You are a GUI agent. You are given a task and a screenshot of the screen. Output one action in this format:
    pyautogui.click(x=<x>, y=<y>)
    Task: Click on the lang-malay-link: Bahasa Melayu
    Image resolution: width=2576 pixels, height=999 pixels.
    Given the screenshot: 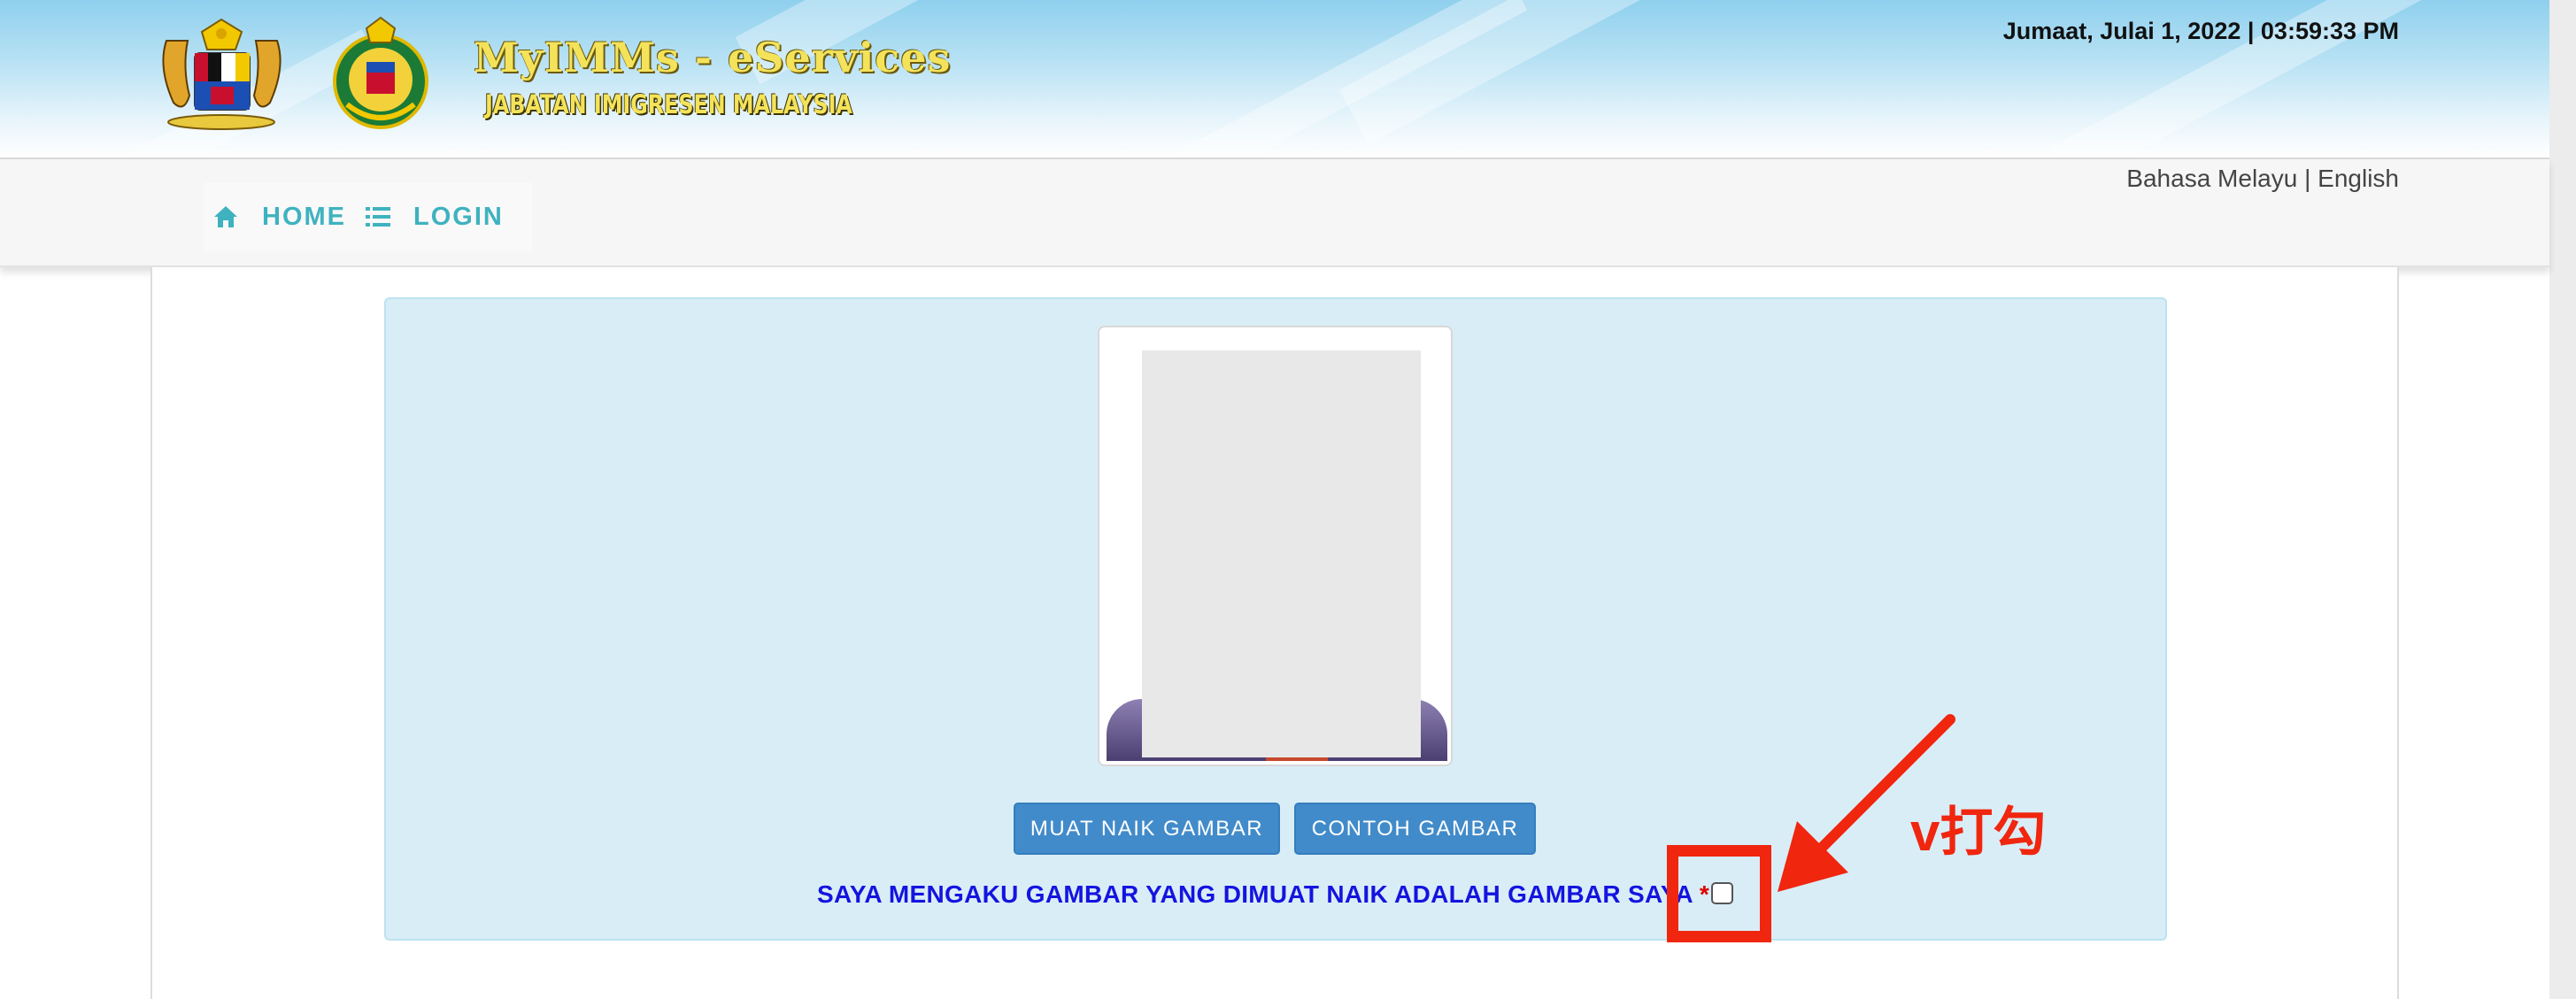 What is the action you would take?
    pyautogui.click(x=2211, y=178)
    